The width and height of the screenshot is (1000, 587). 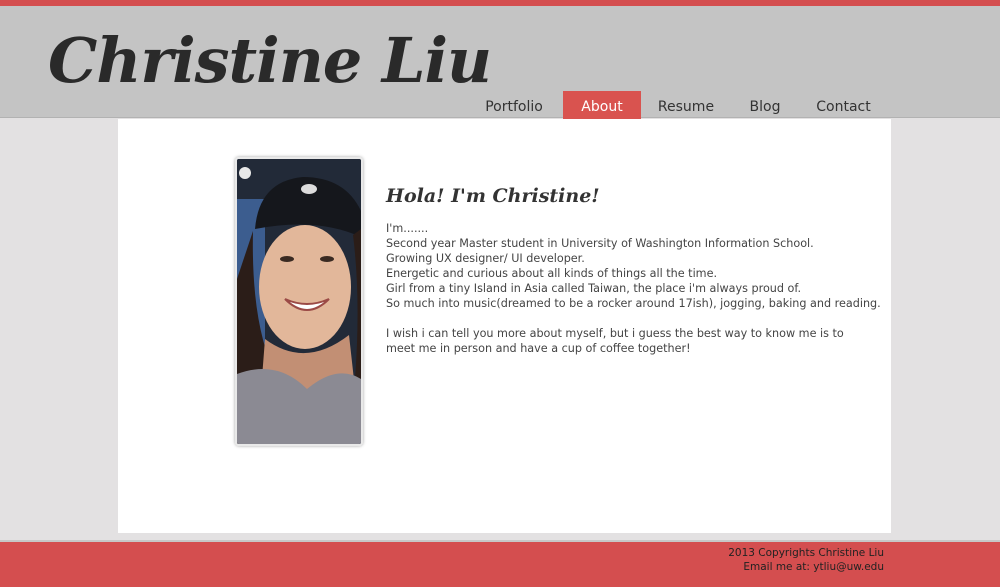 What do you see at coordinates (270, 61) in the screenshot?
I see `site-title: Christine Liu` at bounding box center [270, 61].